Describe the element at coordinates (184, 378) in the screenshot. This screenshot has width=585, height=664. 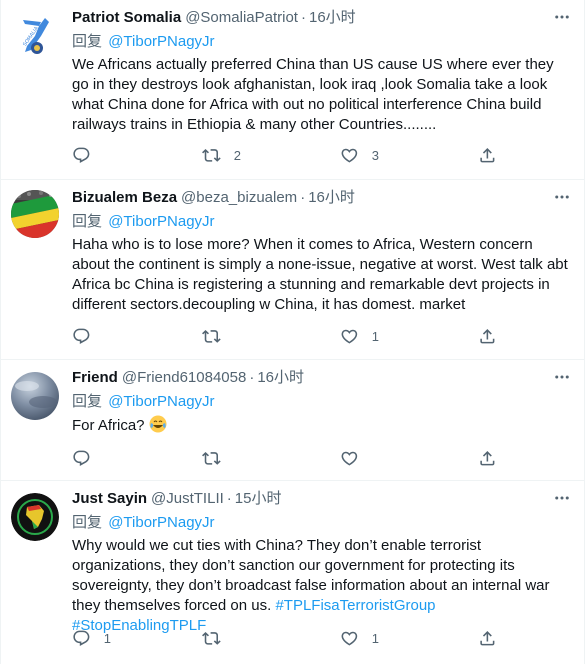
I see `author-handle: @Friend61084058` at that location.